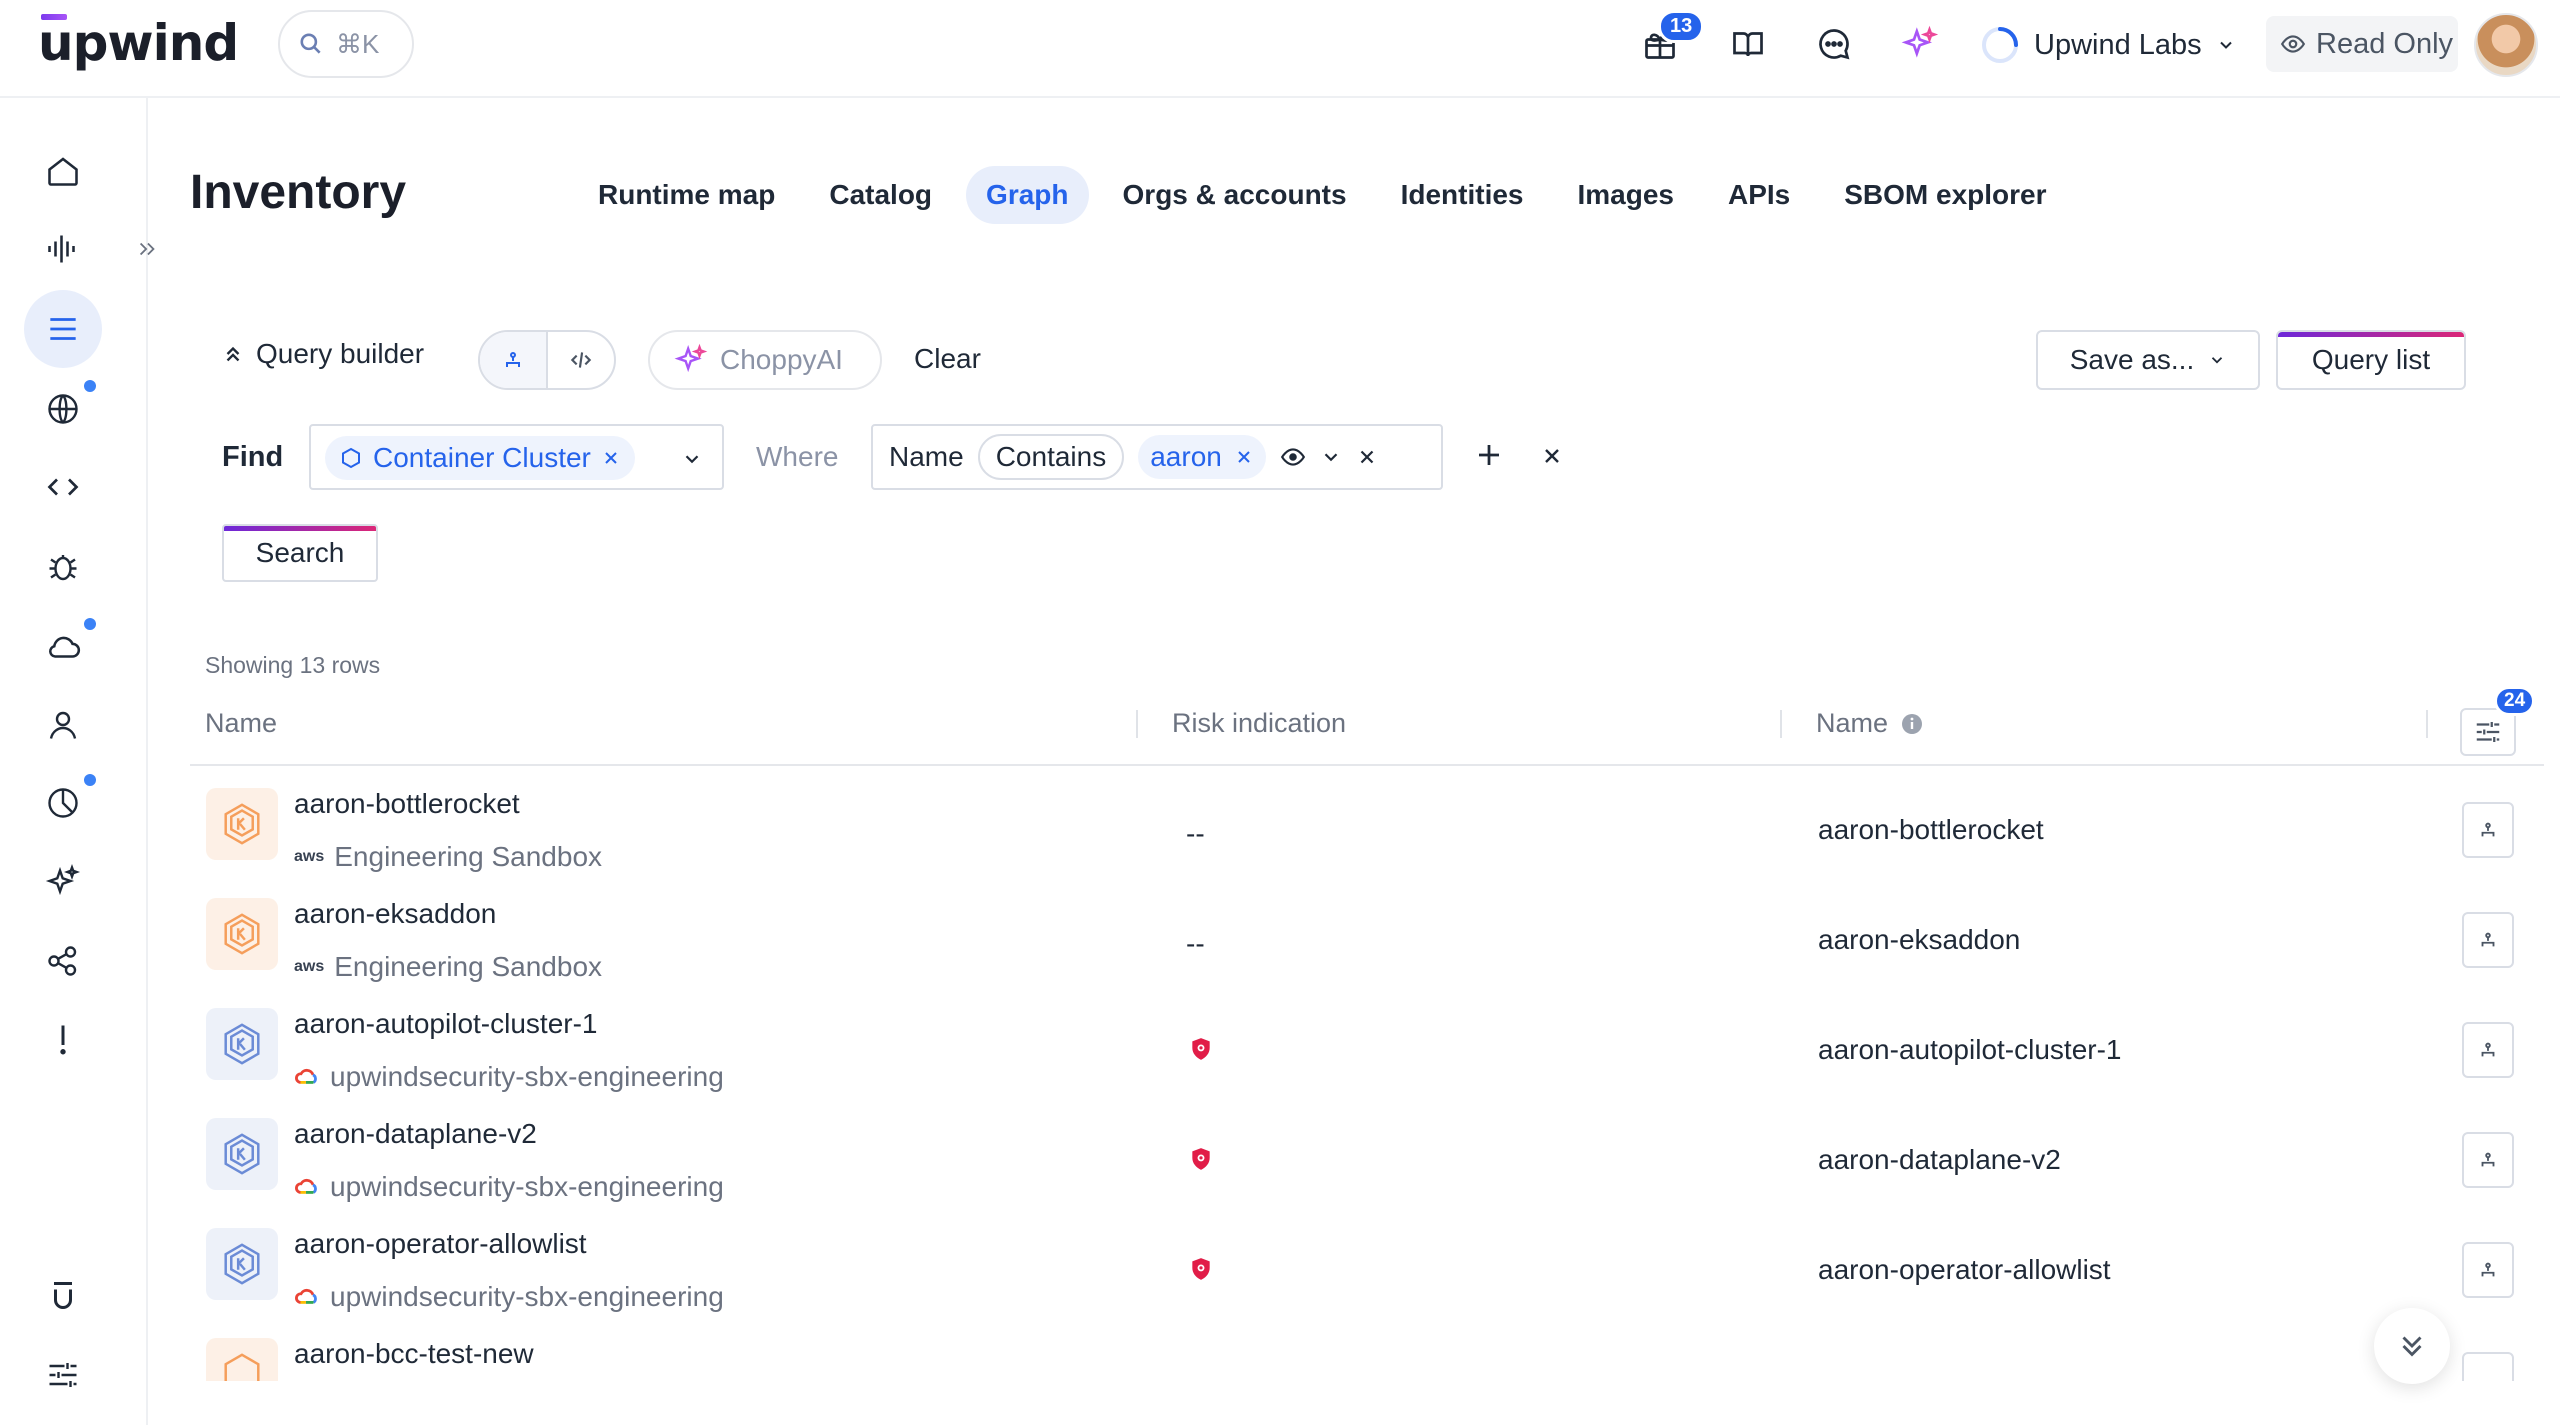 The width and height of the screenshot is (2560, 1425). Describe the element at coordinates (1852, 723) in the screenshot. I see `column-header-label: Name` at that location.